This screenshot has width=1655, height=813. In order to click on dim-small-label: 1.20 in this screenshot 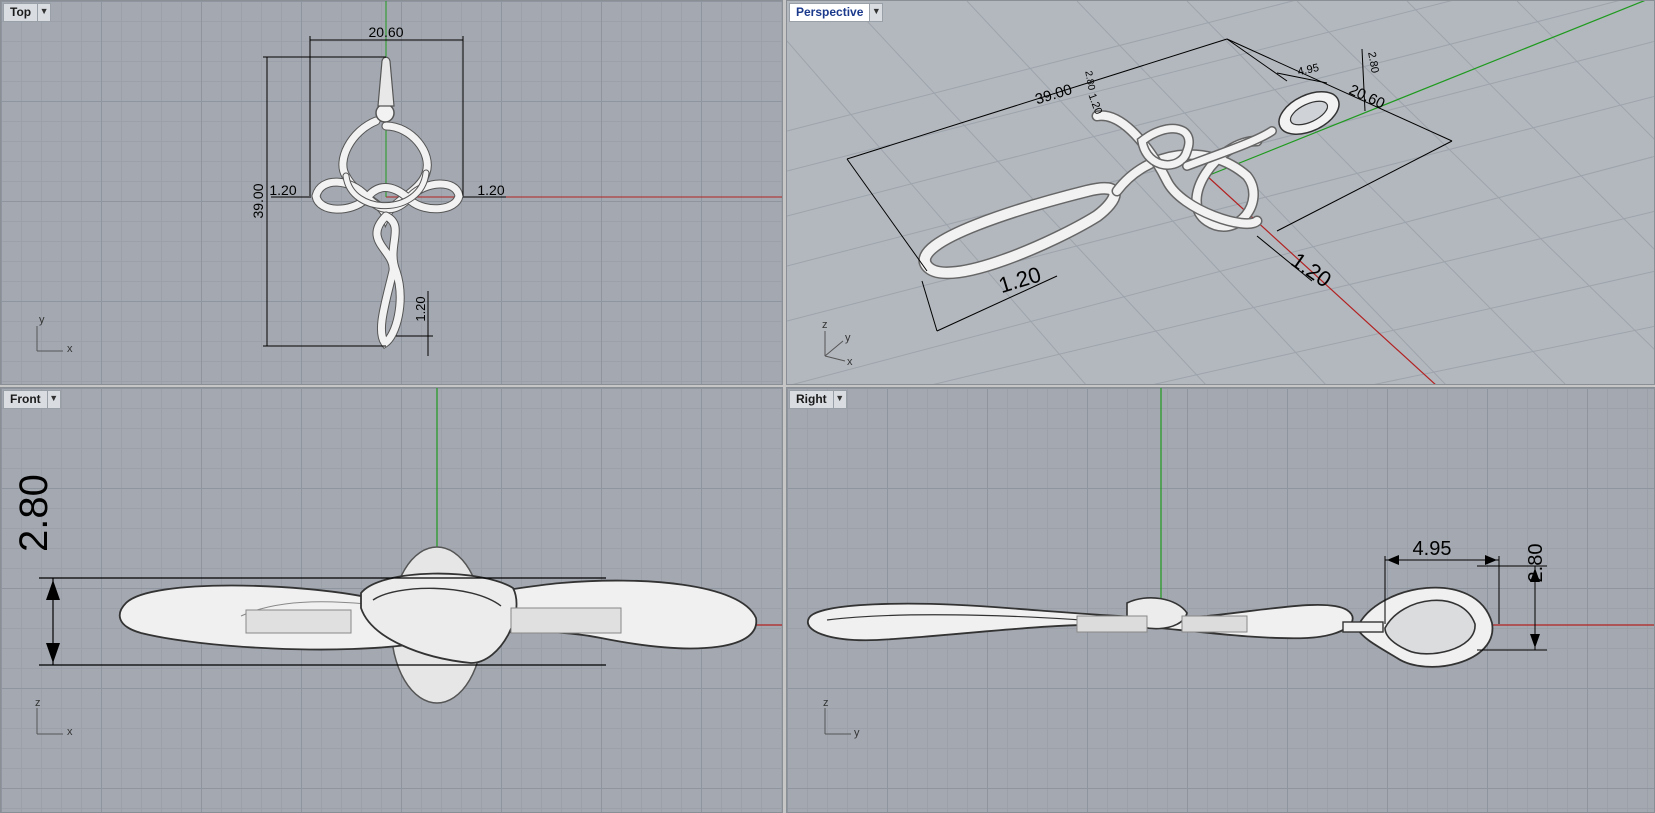, I will do `click(1095, 104)`.